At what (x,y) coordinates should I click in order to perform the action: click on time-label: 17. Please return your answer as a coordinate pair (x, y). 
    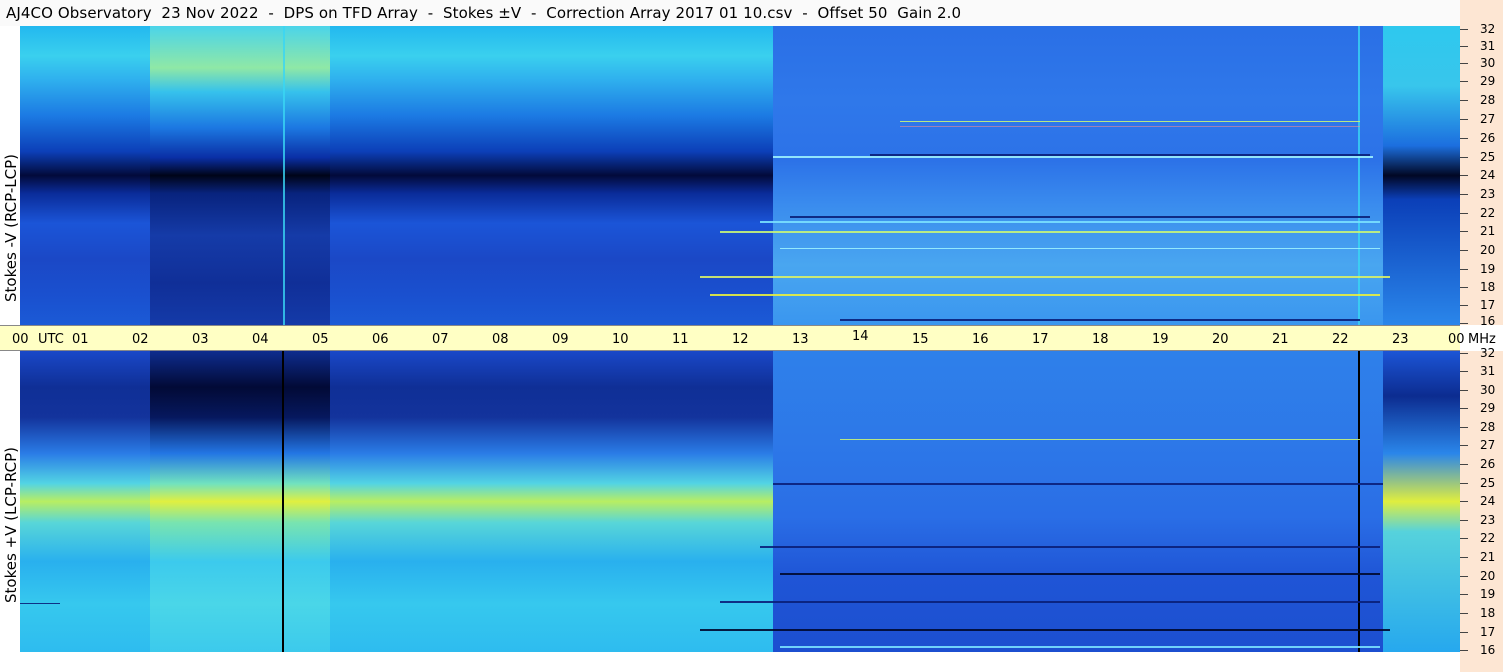
    Looking at the image, I should click on (1040, 339).